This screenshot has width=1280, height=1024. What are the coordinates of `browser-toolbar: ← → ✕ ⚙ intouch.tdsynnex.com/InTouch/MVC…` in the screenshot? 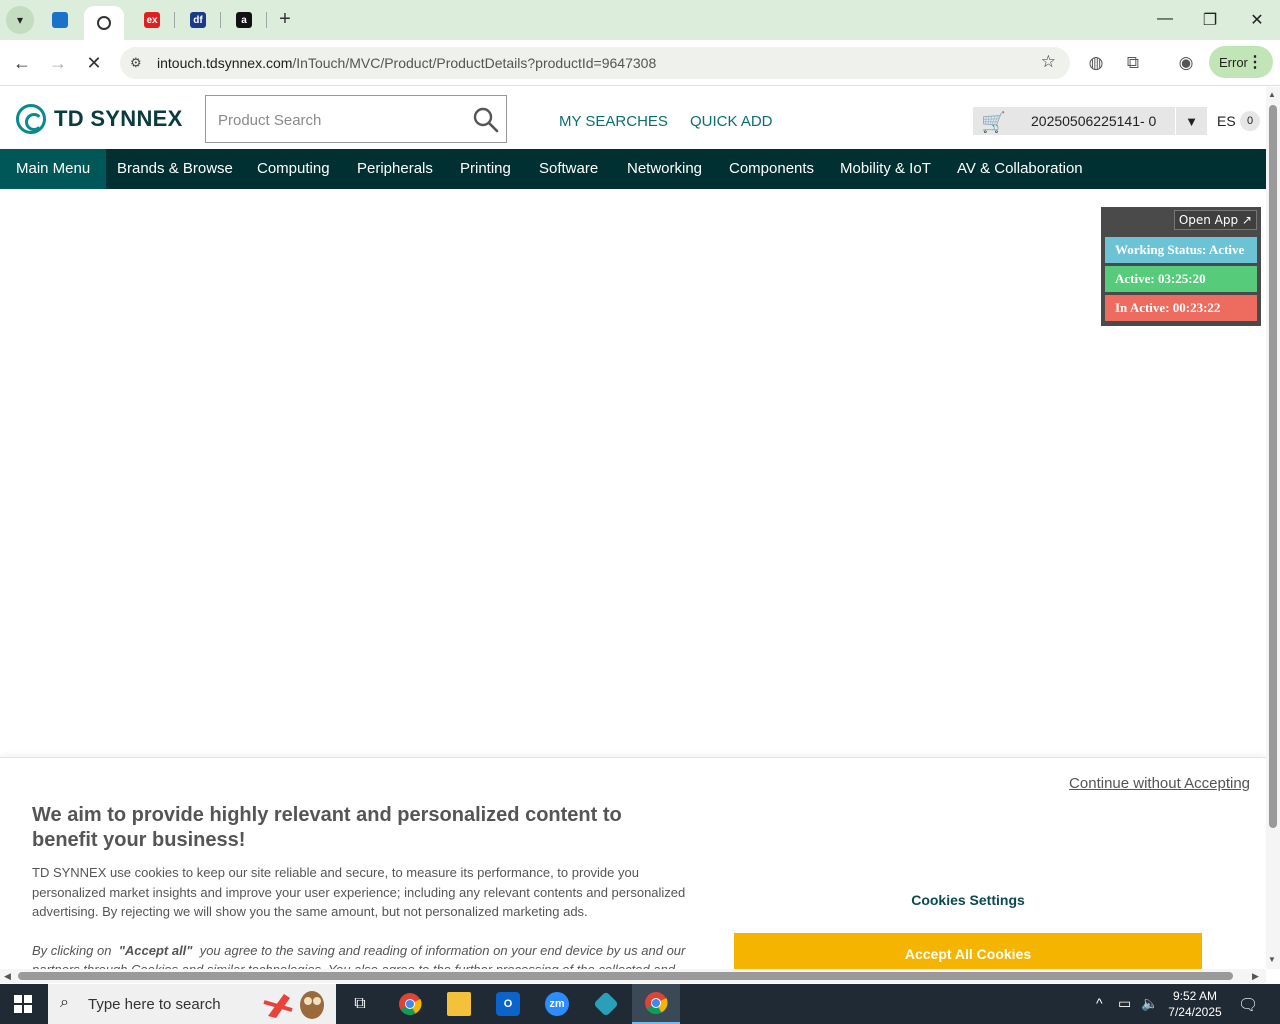 It's located at (640, 63).